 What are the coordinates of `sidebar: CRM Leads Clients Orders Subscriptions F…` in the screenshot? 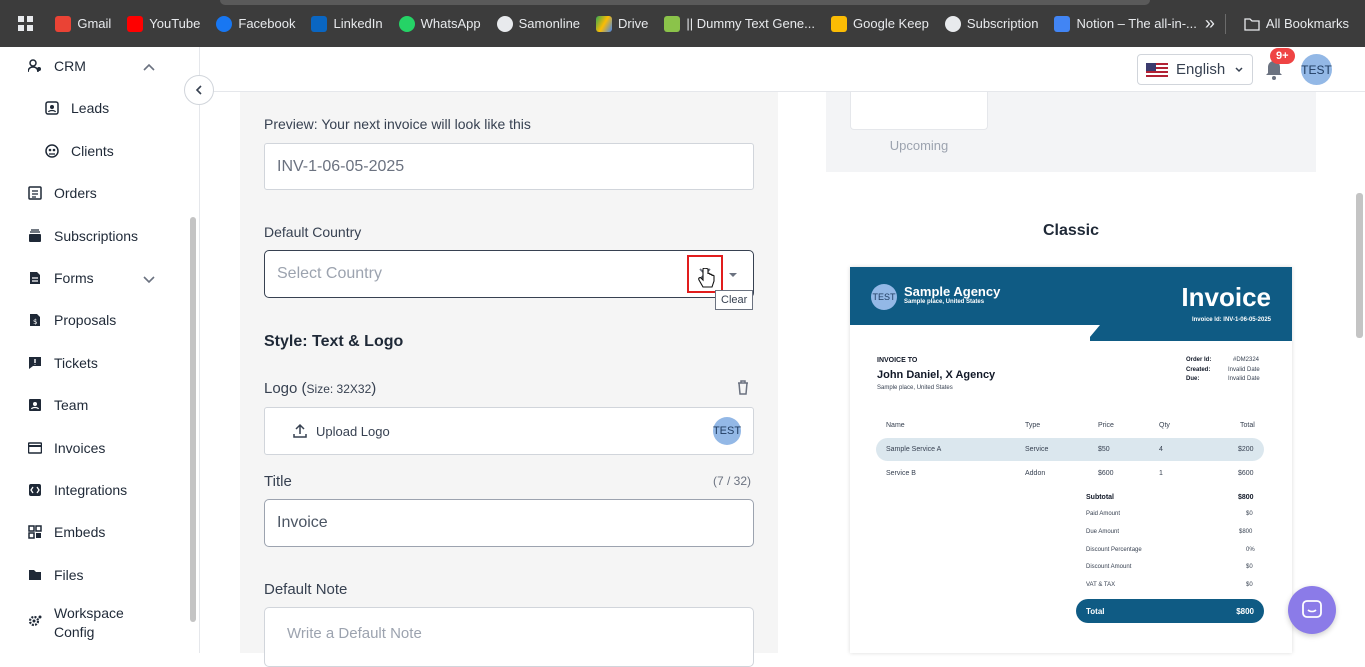 It's located at (100, 350).